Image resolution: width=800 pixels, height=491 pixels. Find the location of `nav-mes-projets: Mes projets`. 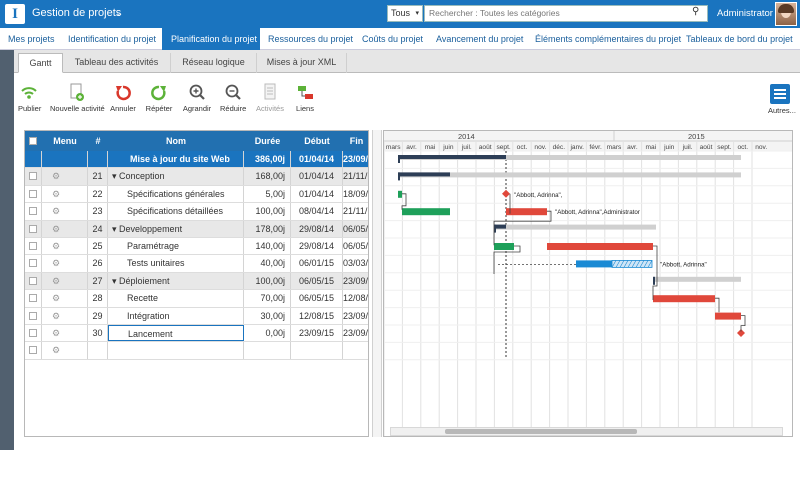

nav-mes-projets: Mes projets is located at coordinates (31, 39).